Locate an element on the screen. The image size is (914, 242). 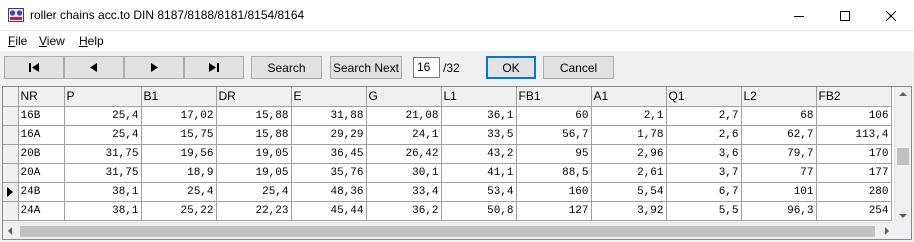
table-cell: 45,44 is located at coordinates (329, 211).